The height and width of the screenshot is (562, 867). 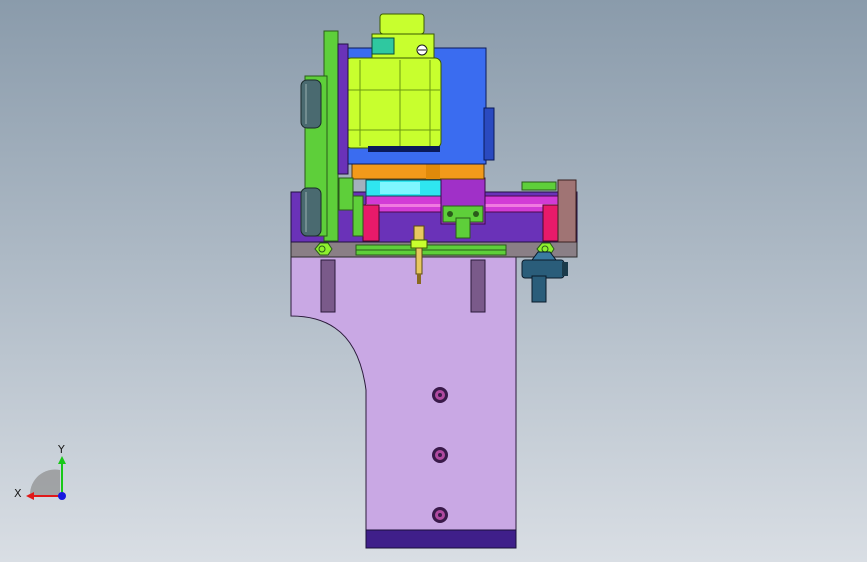 What do you see at coordinates (328, 286) in the screenshot?
I see `base-slot-left` at bounding box center [328, 286].